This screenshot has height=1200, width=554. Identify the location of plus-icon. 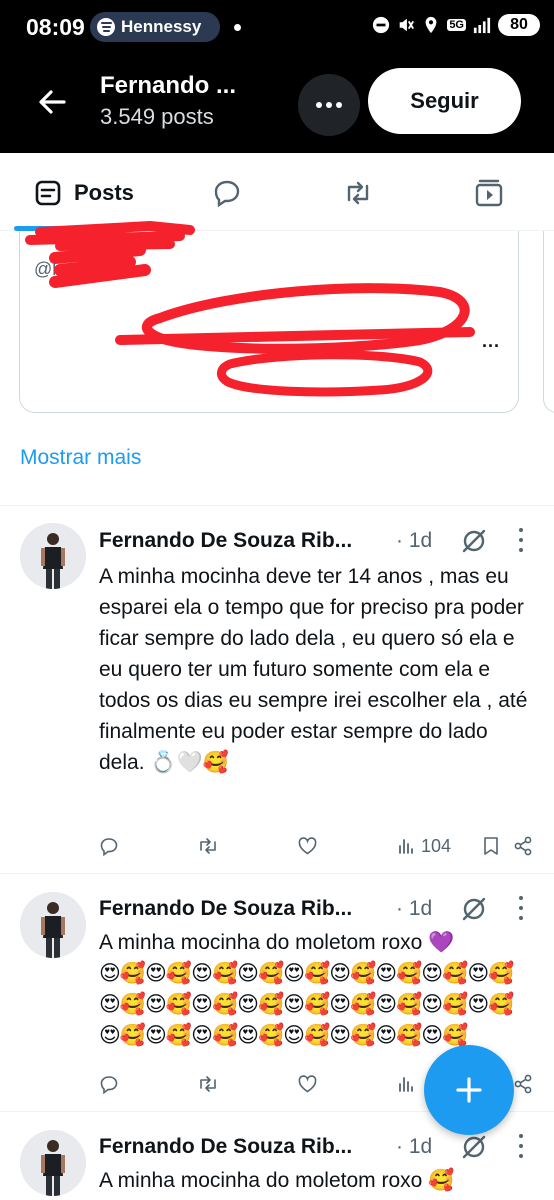
(469, 1090).